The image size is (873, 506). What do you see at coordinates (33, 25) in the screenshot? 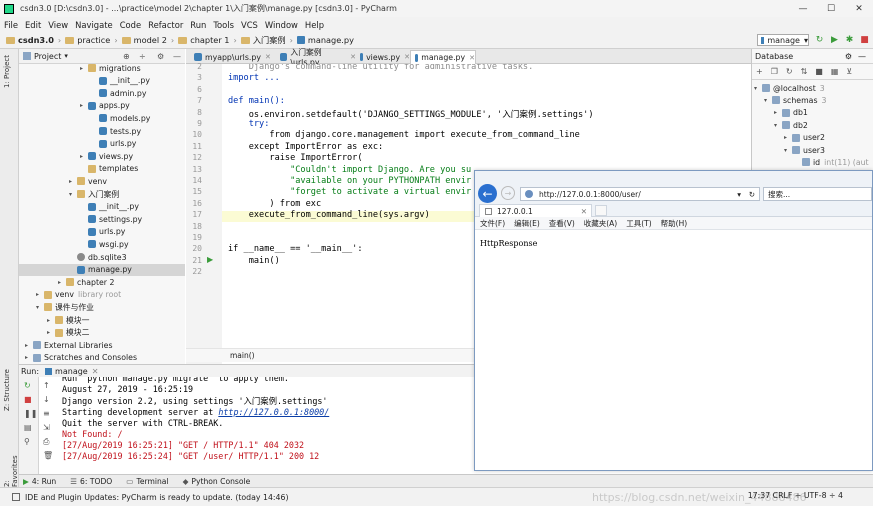
I see `menu-item-edit: Edit` at bounding box center [33, 25].